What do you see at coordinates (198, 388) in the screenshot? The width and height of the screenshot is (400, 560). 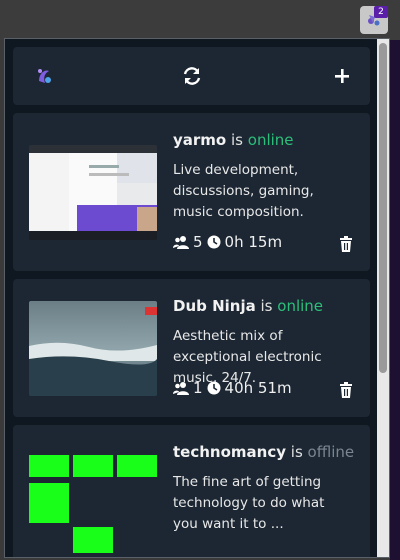 I see `viewer-count: 1` at bounding box center [198, 388].